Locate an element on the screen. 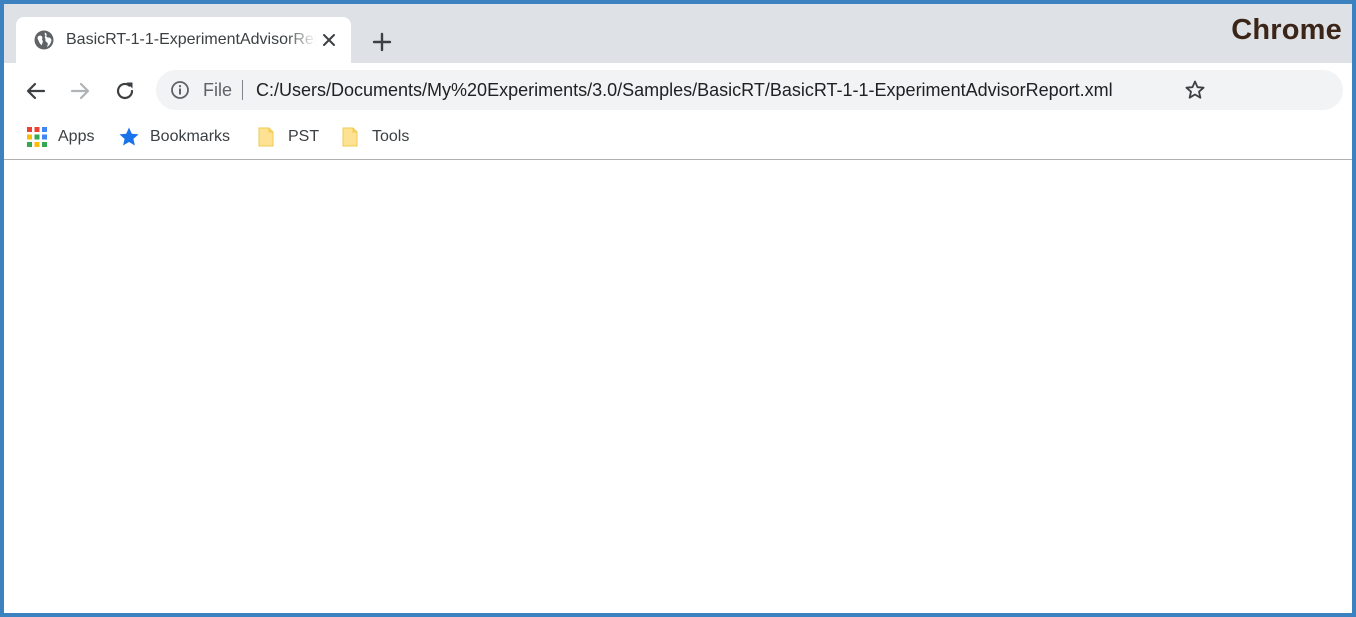 The width and height of the screenshot is (1356, 617). scheme-label: File is located at coordinates (218, 90).